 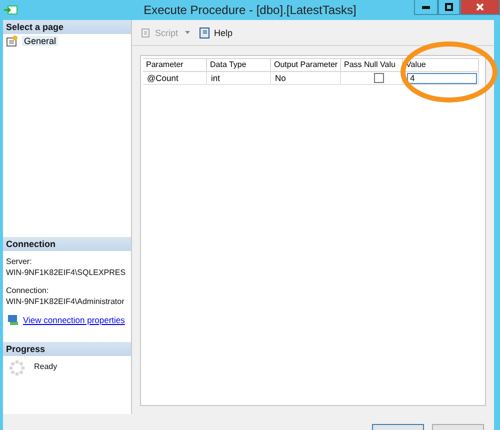 What do you see at coordinates (45, 366) in the screenshot?
I see `progress-status: Ready` at bounding box center [45, 366].